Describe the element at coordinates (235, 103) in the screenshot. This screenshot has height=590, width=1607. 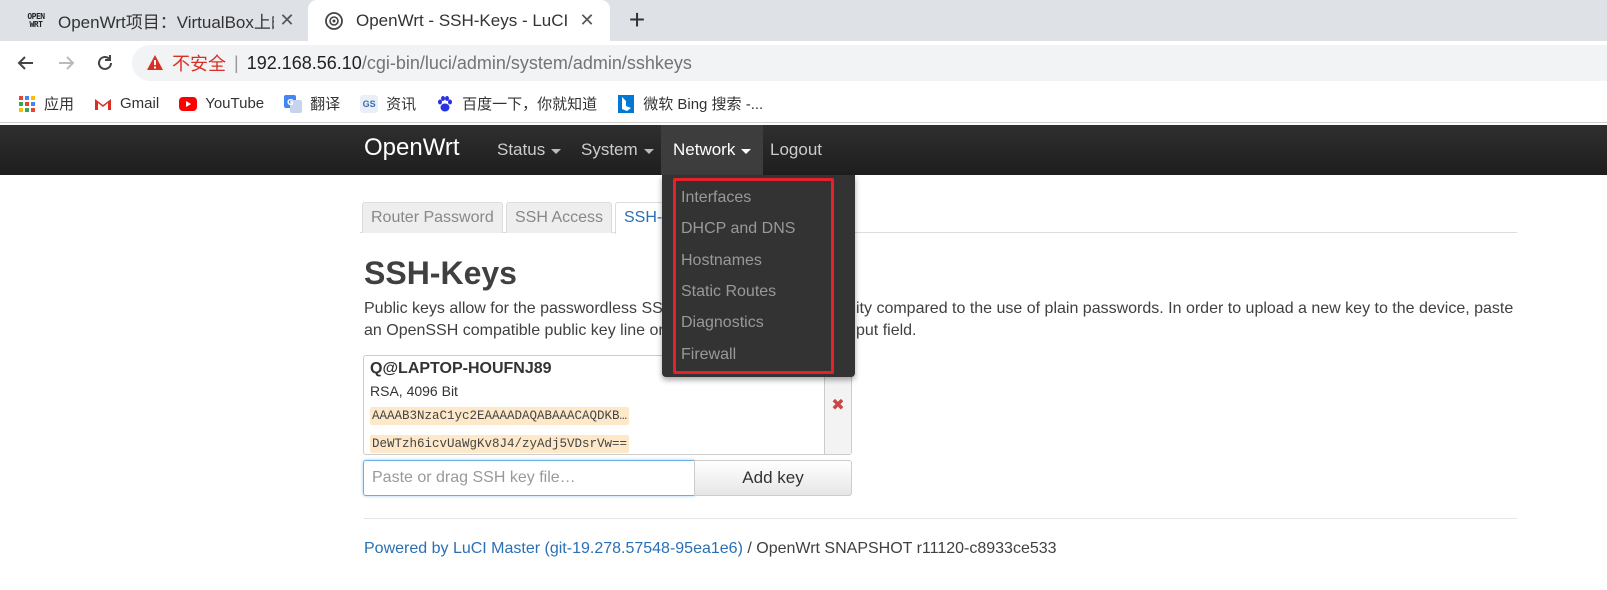
I see `bookmark-label: YouTube` at that location.